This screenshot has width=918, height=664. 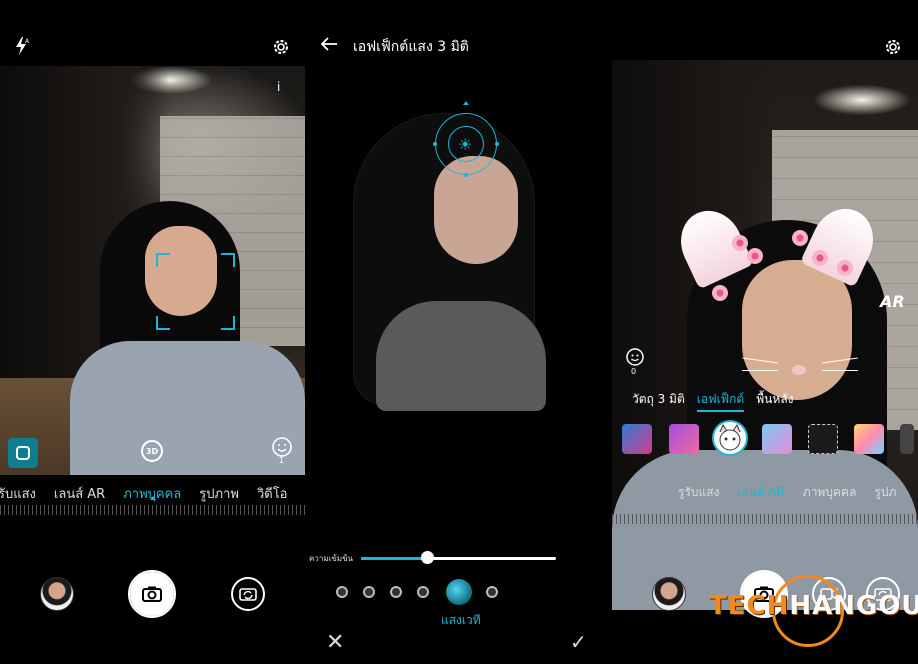 What do you see at coordinates (892, 301) in the screenshot?
I see `ar-logo: AR` at bounding box center [892, 301].